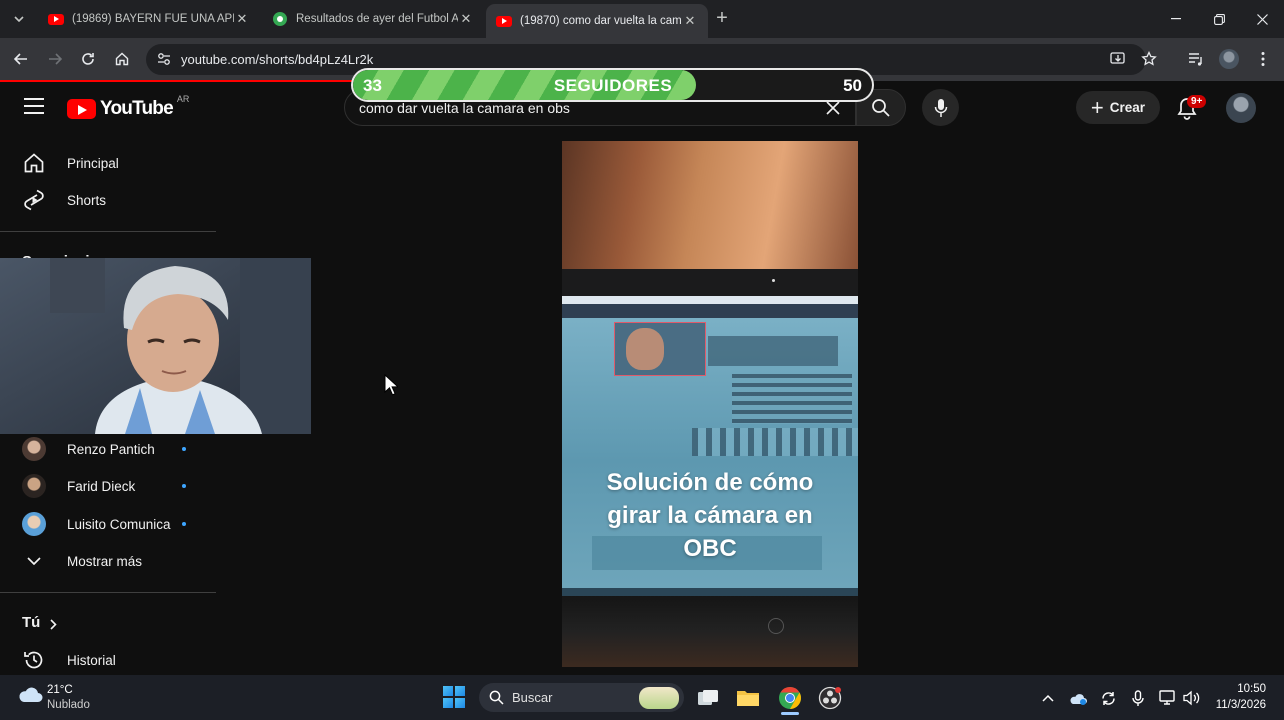 The image size is (1284, 720). I want to click on shorts-icon, so click(34, 200).